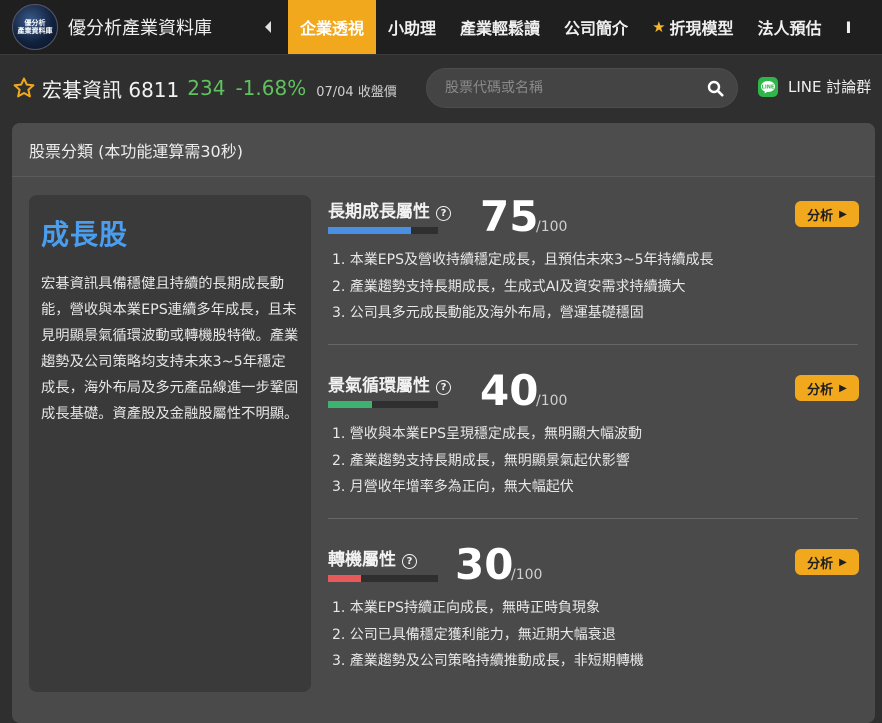 The image size is (882, 723). What do you see at coordinates (206, 88) in the screenshot?
I see `stock-price: 234` at bounding box center [206, 88].